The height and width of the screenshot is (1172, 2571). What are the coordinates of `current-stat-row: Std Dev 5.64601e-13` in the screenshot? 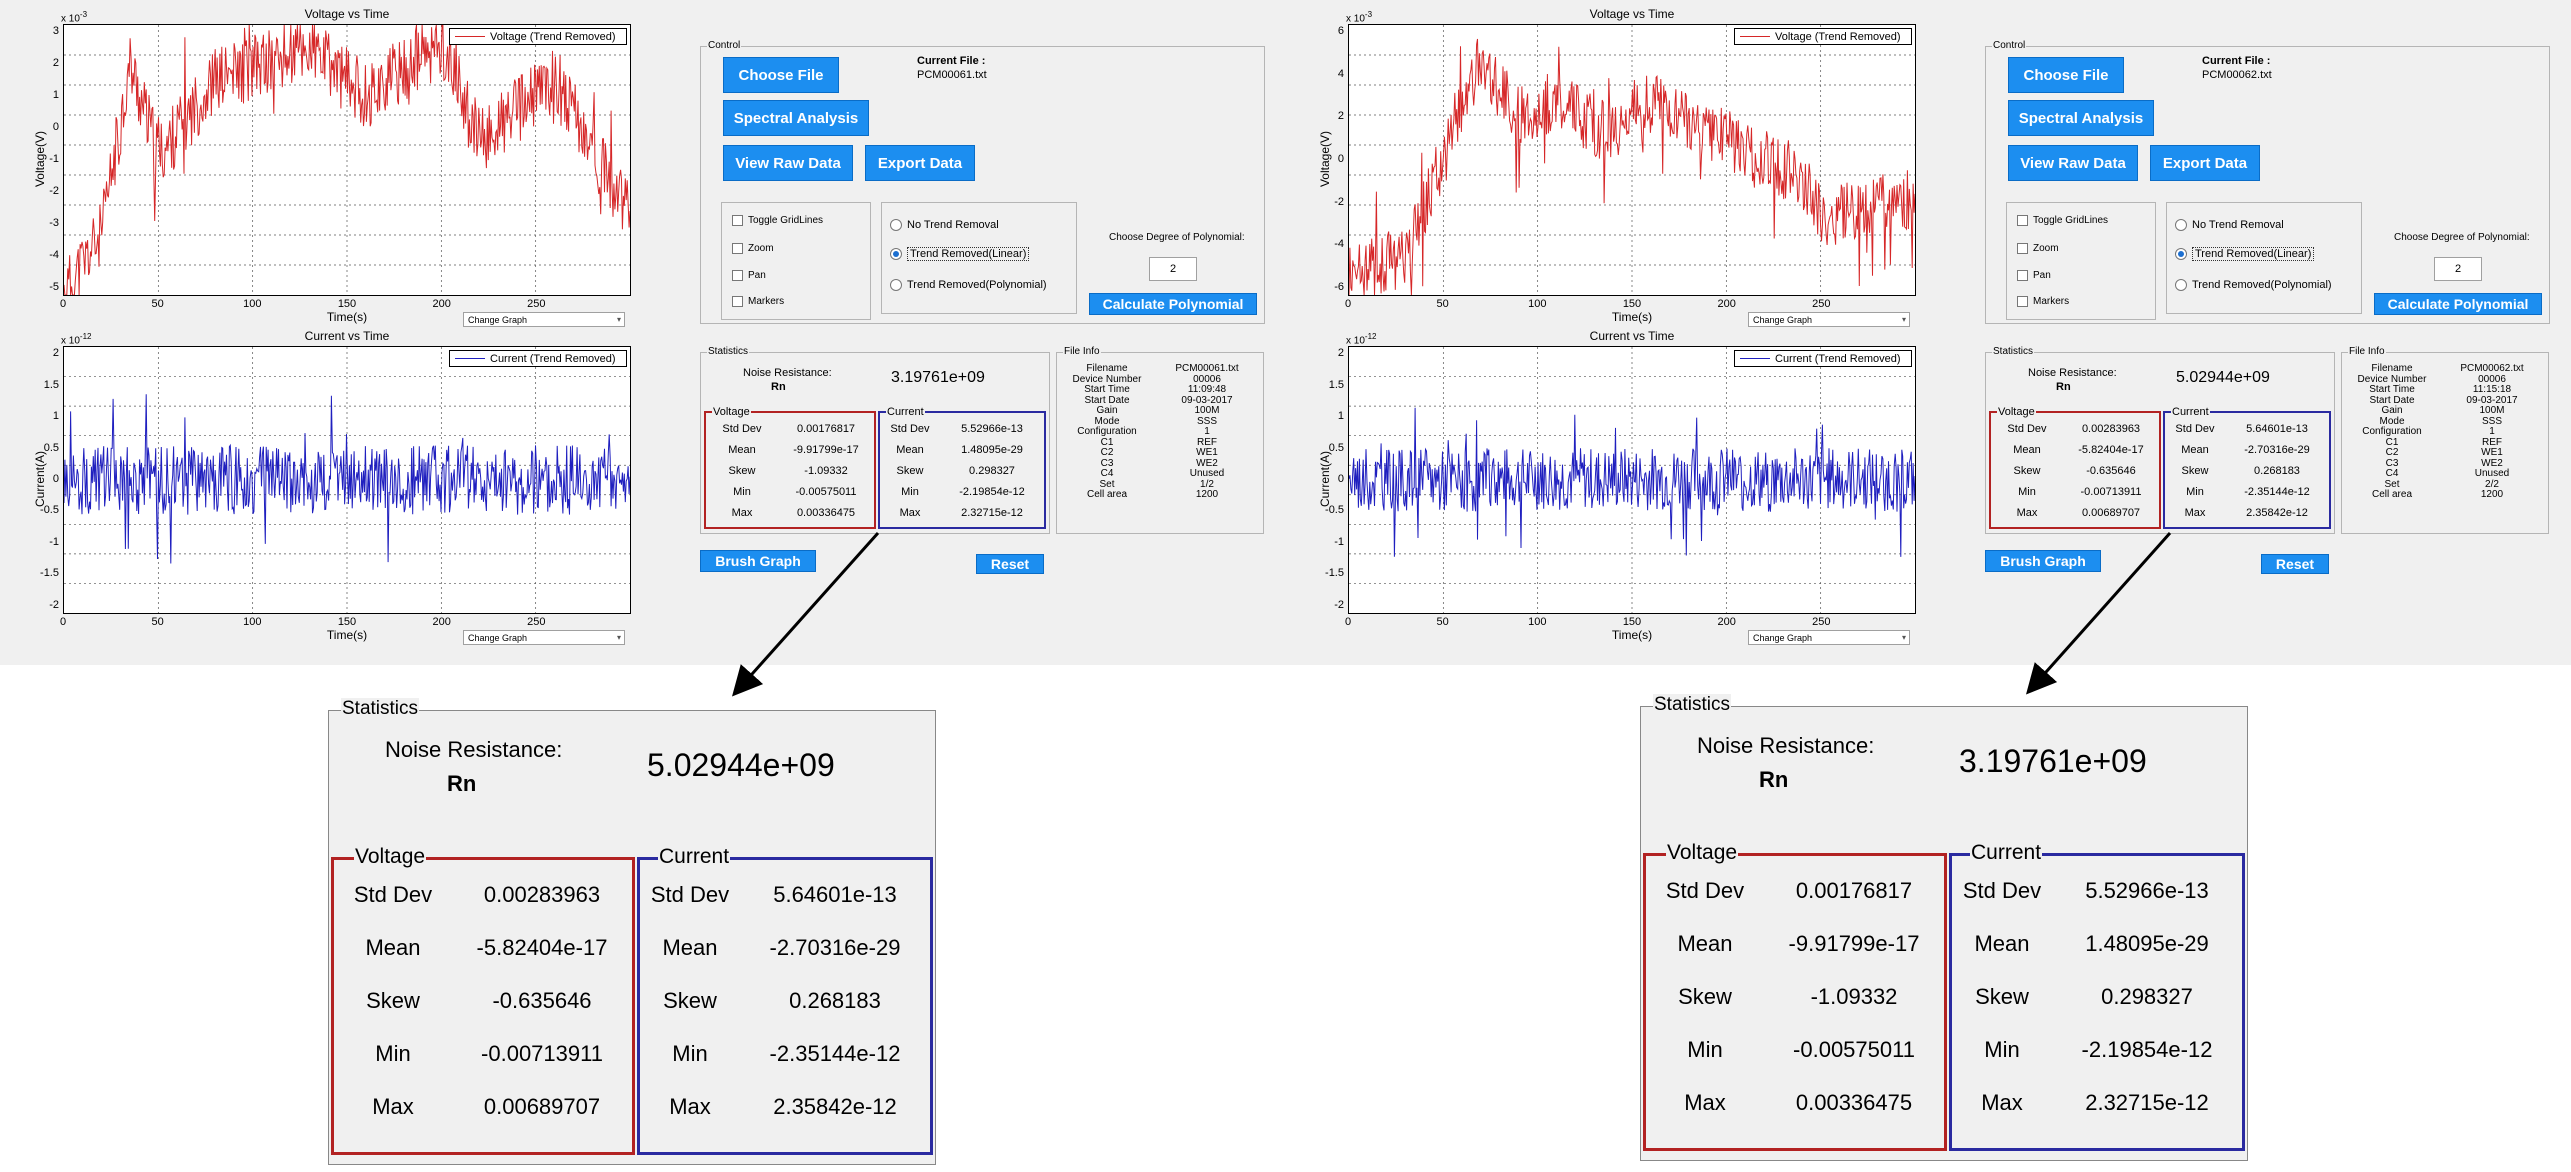 It's located at (2247, 429).